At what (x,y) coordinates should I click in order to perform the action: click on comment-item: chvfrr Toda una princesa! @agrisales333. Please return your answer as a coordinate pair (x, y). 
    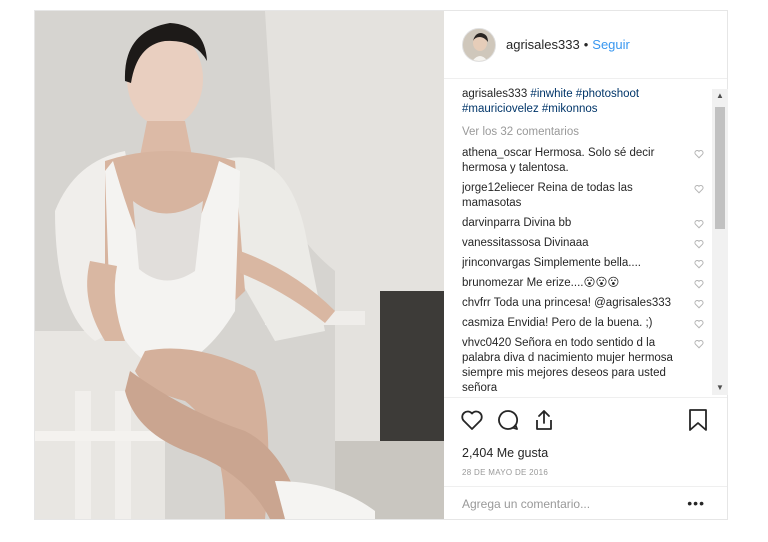
    Looking at the image, I should click on (586, 303).